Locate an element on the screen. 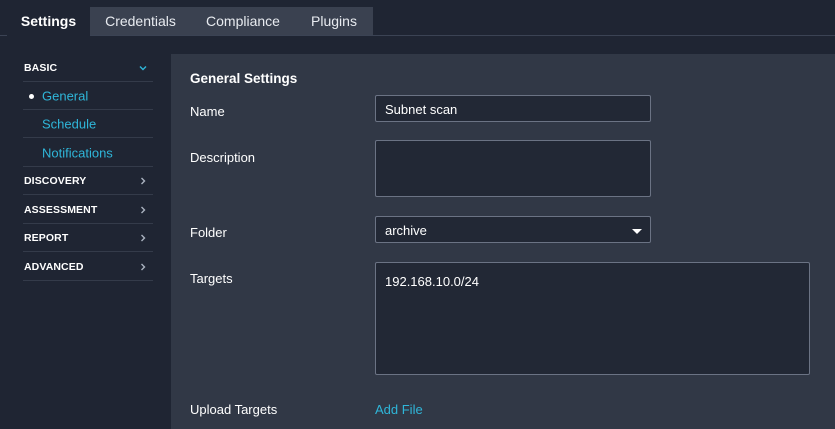  add-file-link: Add File is located at coordinates (399, 409).